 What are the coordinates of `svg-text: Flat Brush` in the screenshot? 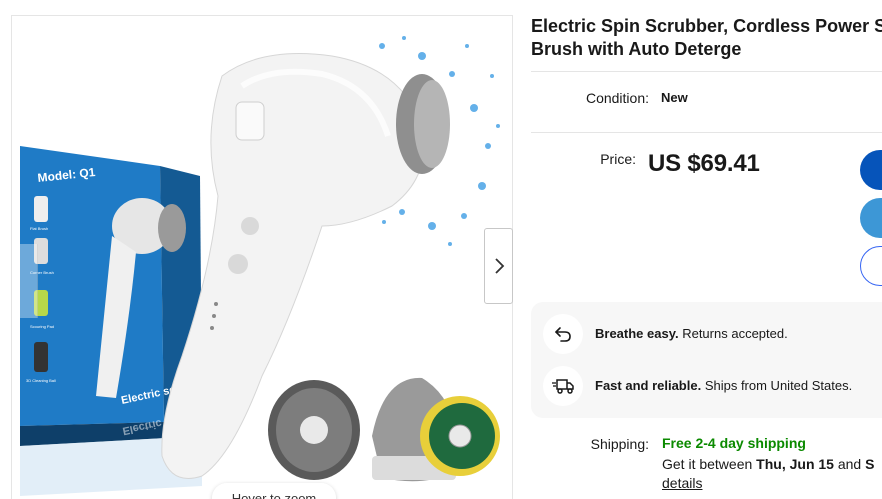 It's located at (39, 228).